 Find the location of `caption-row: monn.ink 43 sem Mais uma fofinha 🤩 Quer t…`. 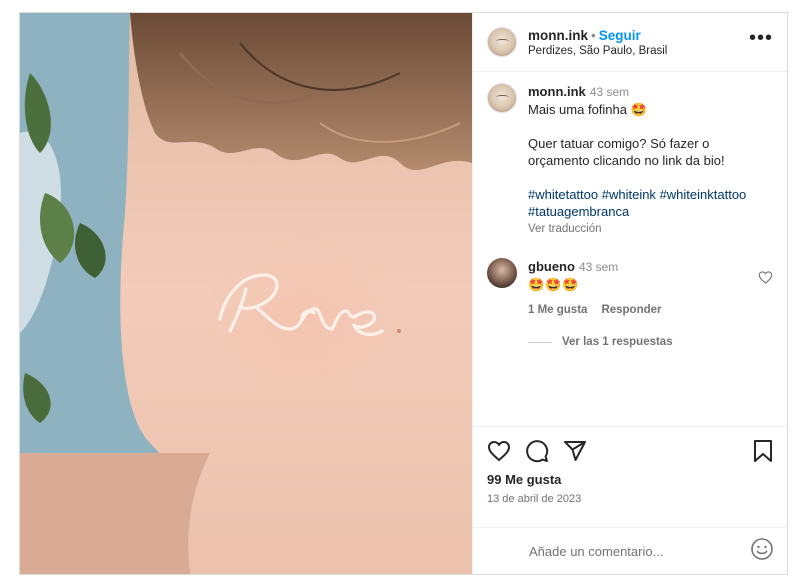

caption-row: monn.ink 43 sem Mais uma fofinha 🤩 Quer t… is located at coordinates (630, 160).